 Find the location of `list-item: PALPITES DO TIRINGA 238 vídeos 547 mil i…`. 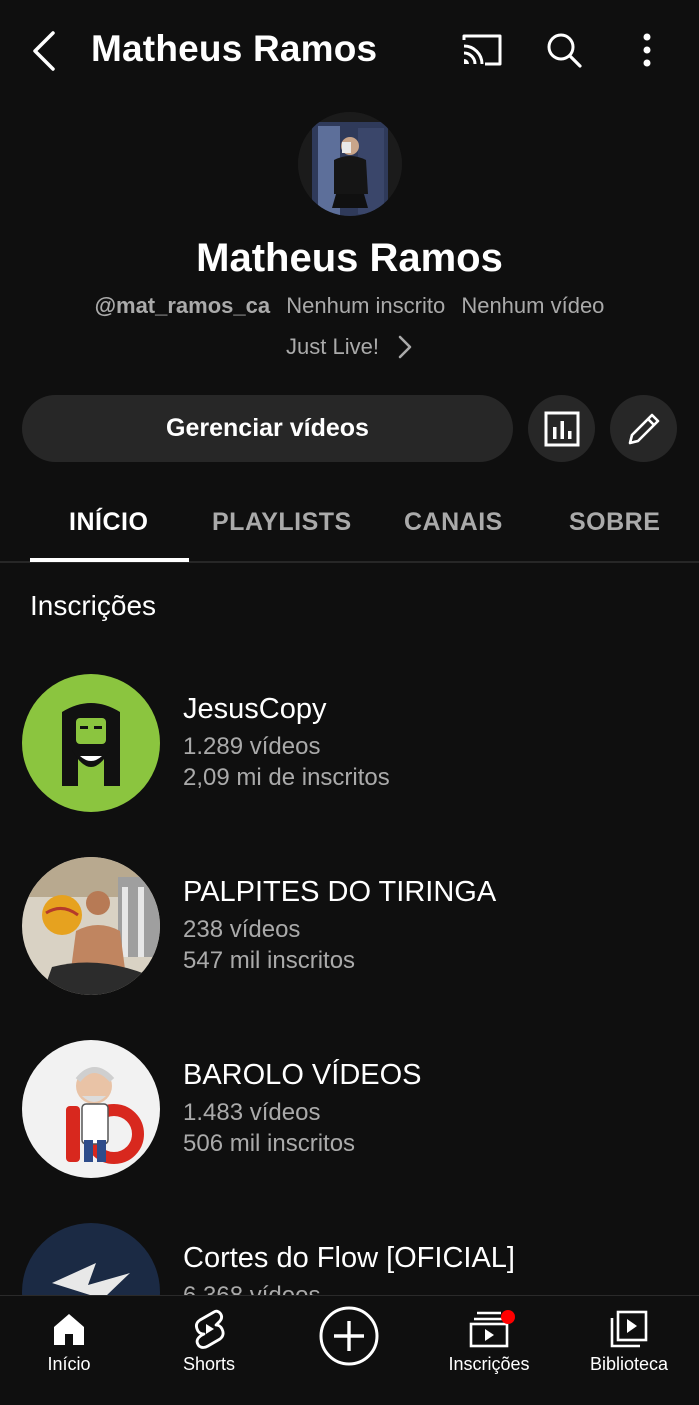

list-item: PALPITES DO TIRINGA 238 vídeos 547 mil i… is located at coordinates (349, 914).